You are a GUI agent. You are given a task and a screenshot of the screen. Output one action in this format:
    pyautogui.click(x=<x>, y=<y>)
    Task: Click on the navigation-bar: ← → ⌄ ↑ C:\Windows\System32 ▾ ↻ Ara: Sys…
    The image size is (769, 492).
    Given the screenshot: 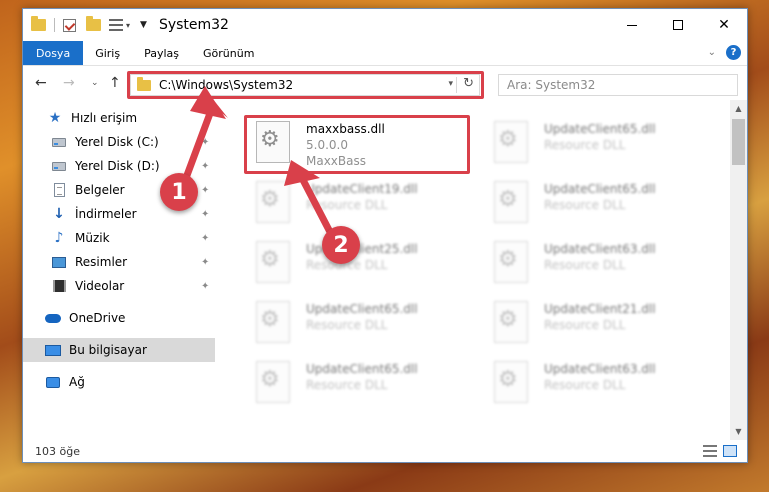 What is the action you would take?
    pyautogui.click(x=385, y=83)
    